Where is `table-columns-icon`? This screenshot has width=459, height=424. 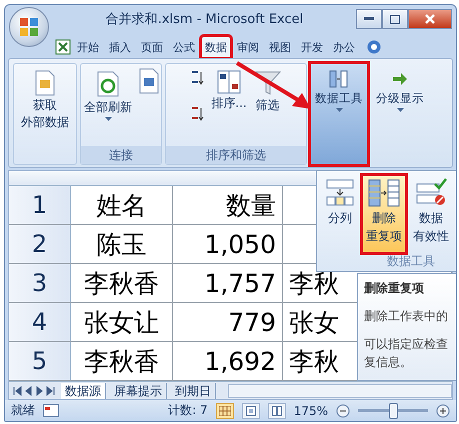 table-columns-icon is located at coordinates (384, 193).